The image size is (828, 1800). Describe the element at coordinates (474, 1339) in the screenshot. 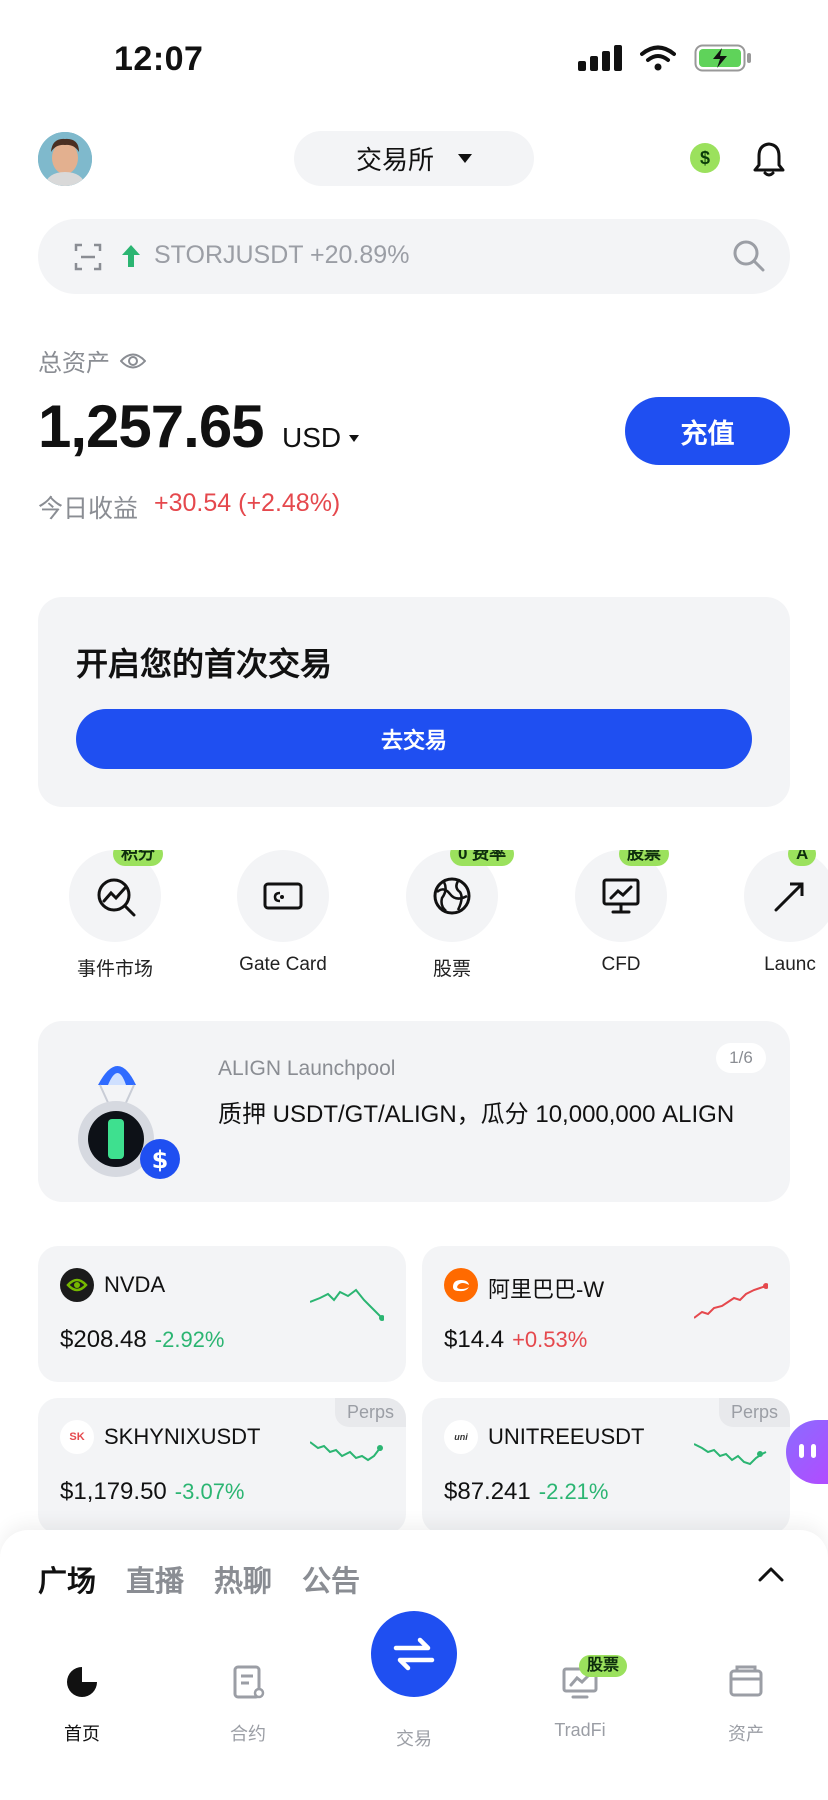

I see `market-price: $14.4` at that location.